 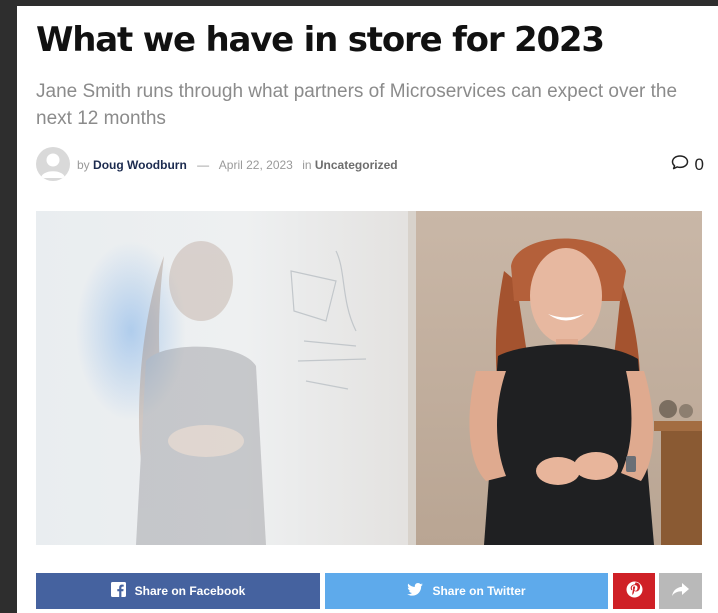 What do you see at coordinates (415, 591) in the screenshot?
I see `twitter-icon` at bounding box center [415, 591].